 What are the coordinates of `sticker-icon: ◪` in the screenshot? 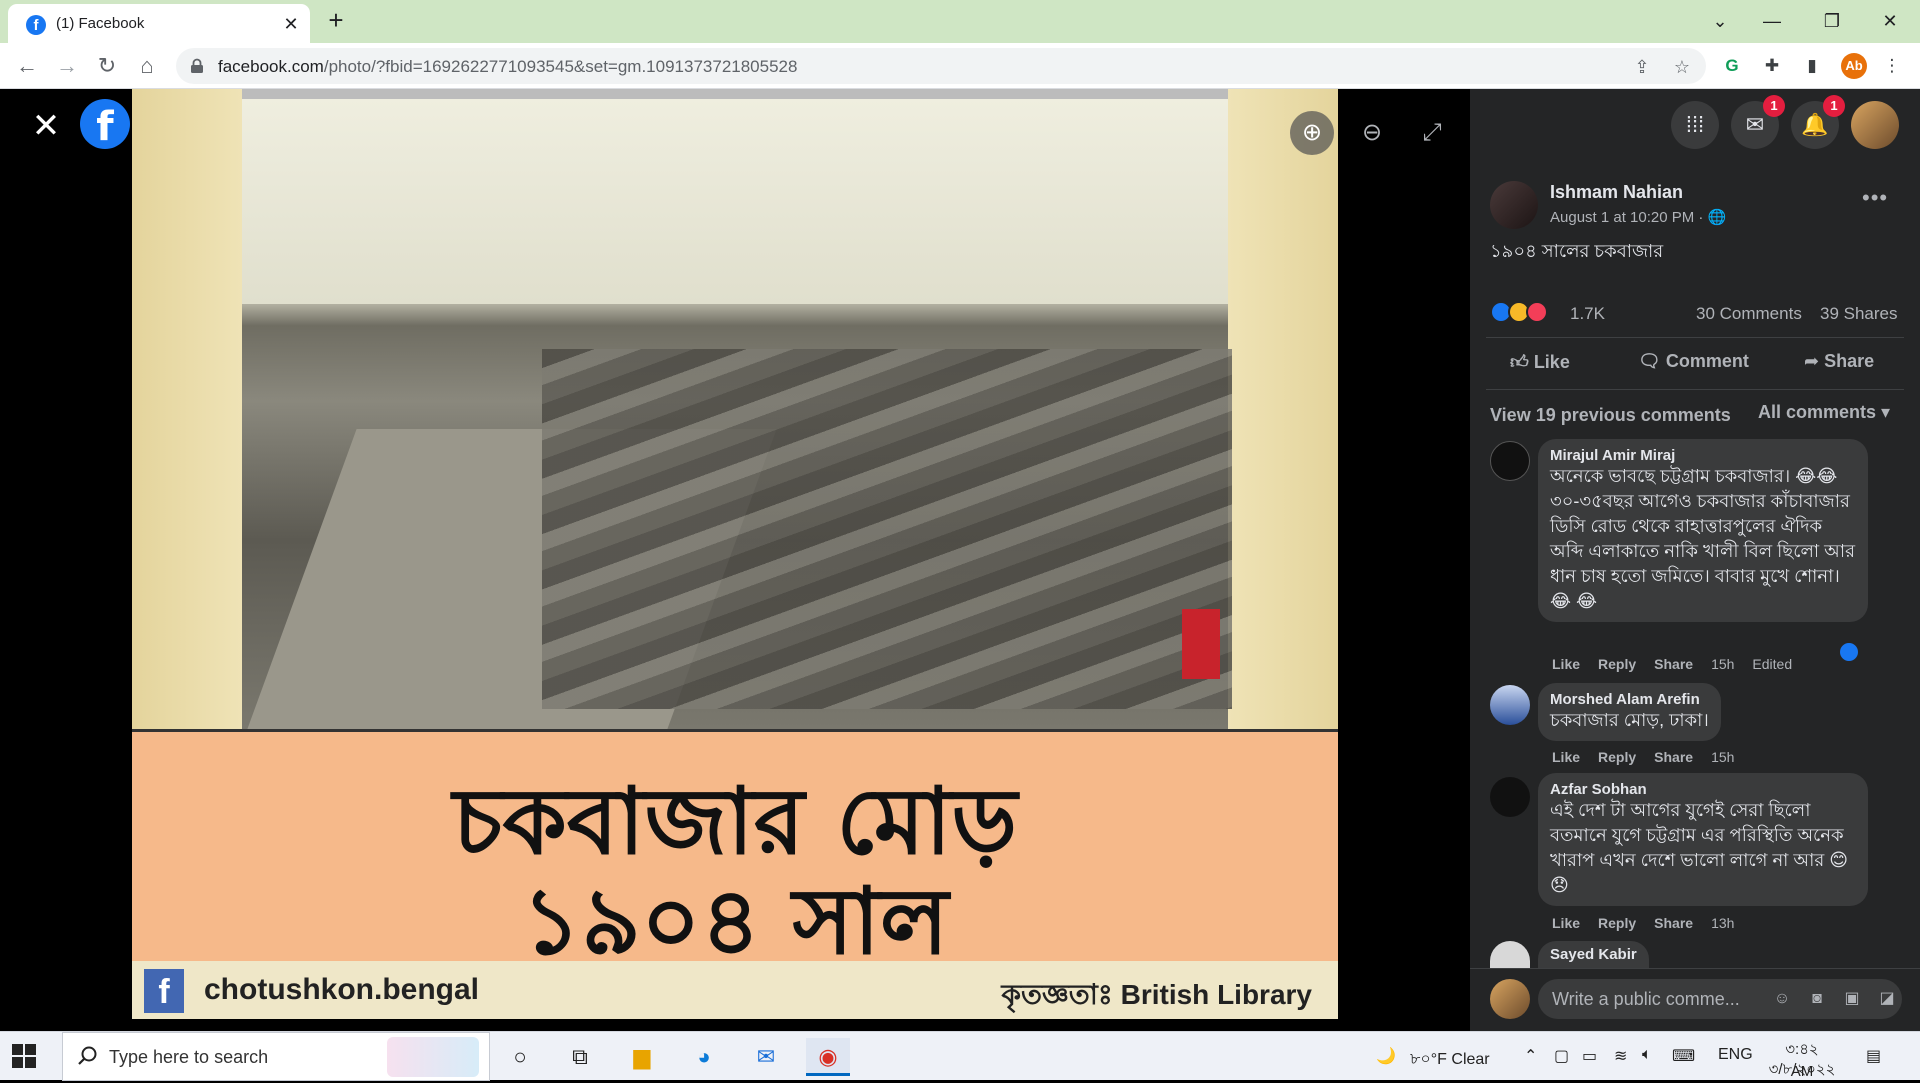 It's located at (1887, 999).